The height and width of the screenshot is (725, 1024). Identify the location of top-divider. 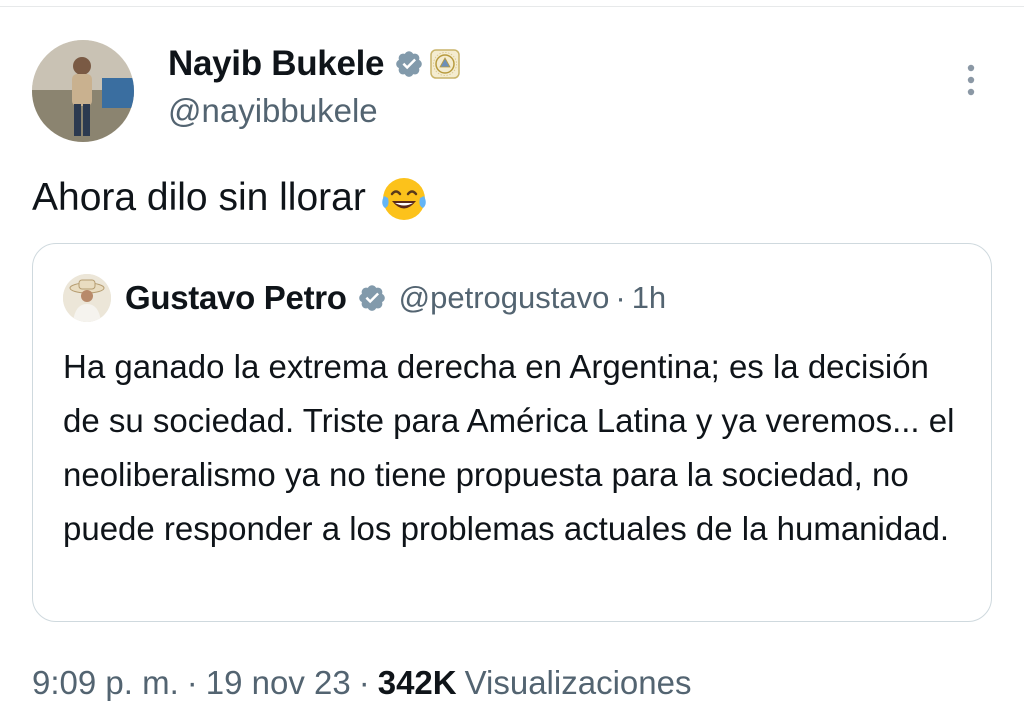
(512, 6).